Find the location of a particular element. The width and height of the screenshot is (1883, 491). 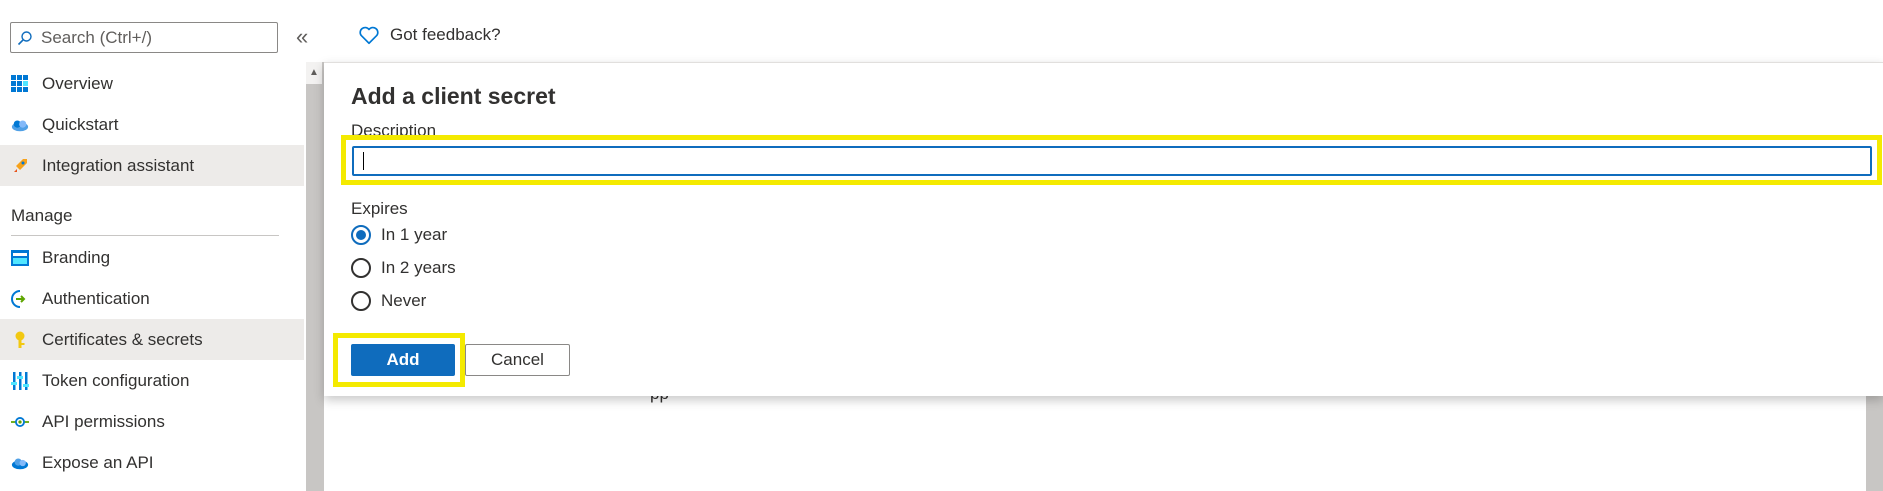

sidebar-item-token-configuration: Token configuration is located at coordinates (152, 380).